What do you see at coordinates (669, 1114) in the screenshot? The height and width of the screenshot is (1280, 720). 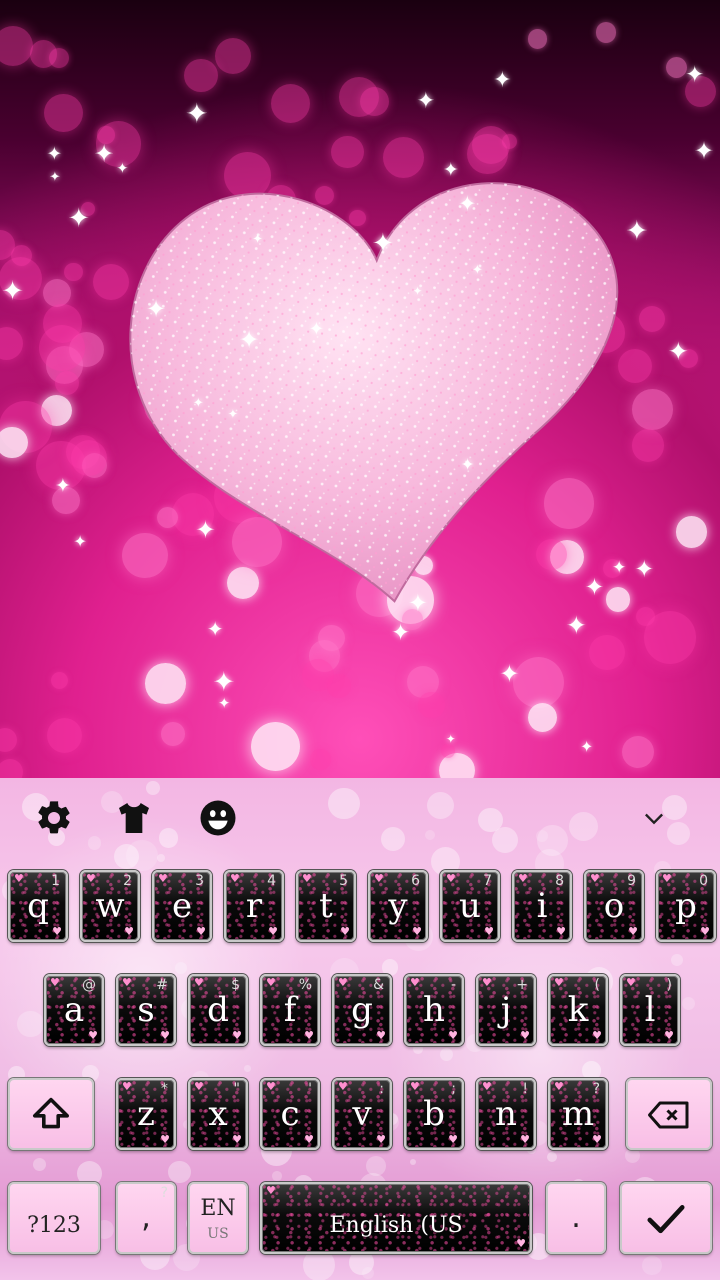 I see `backspace-key` at bounding box center [669, 1114].